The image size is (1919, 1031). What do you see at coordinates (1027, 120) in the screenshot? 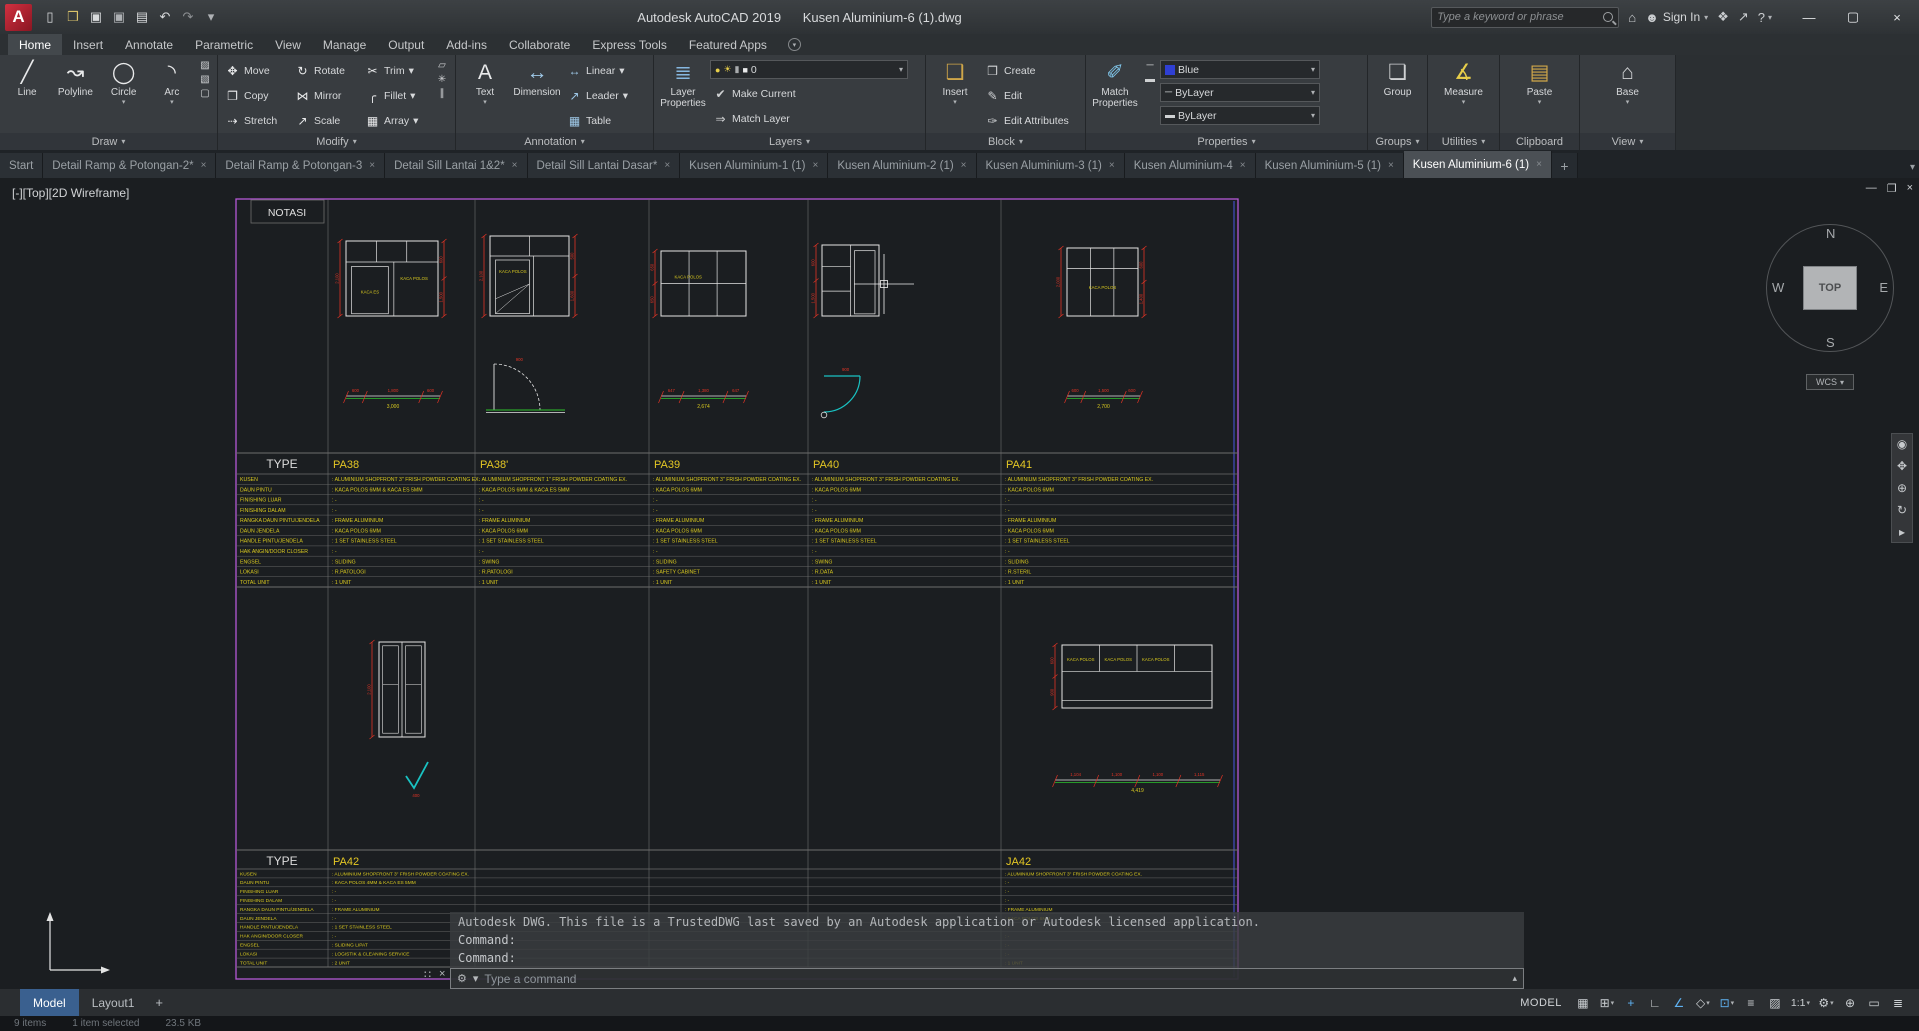
I see `edit-attributes-button: ✑ Edit Attributes` at bounding box center [1027, 120].